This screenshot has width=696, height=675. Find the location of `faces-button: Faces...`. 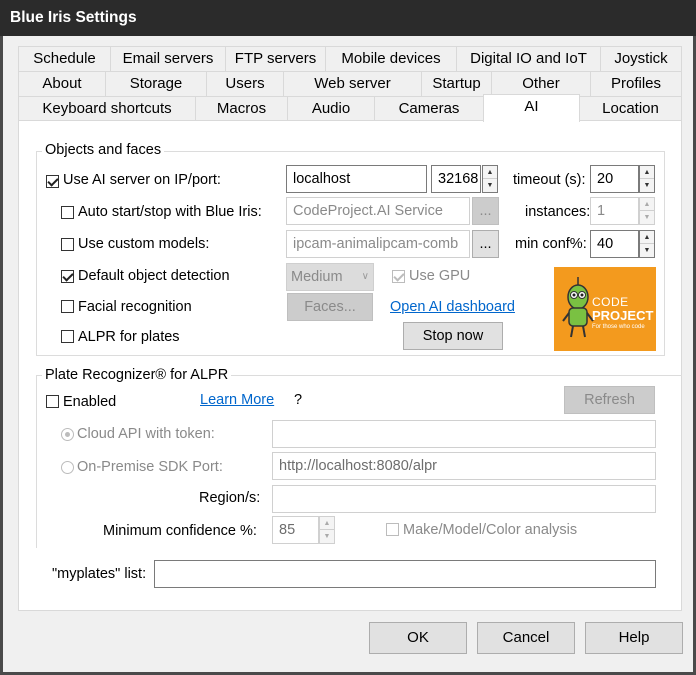

faces-button: Faces... is located at coordinates (330, 307).